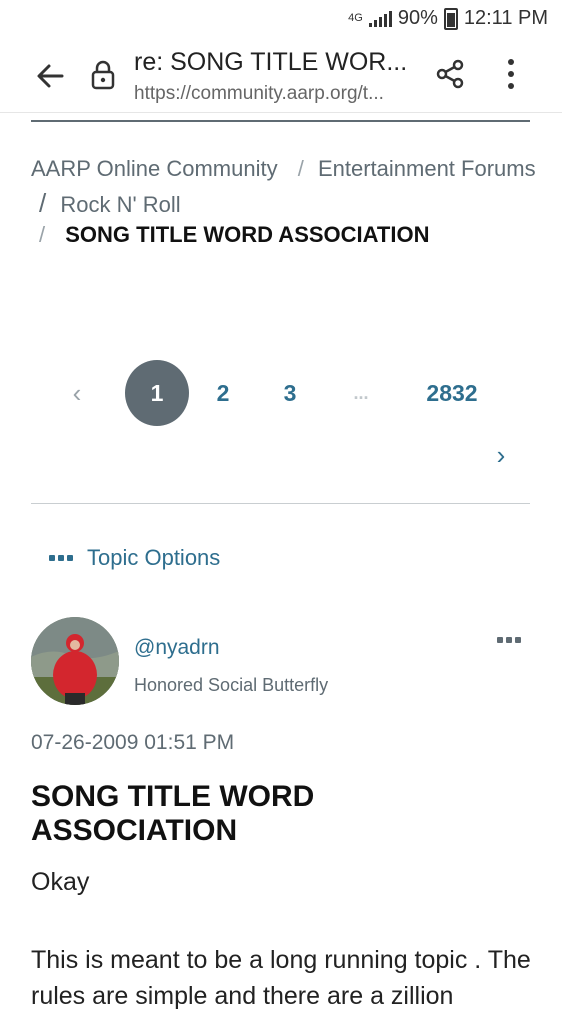 This screenshot has height=1014, width=562. Describe the element at coordinates (154, 168) in the screenshot. I see `breadcrumb-community: AARP Online Community` at that location.